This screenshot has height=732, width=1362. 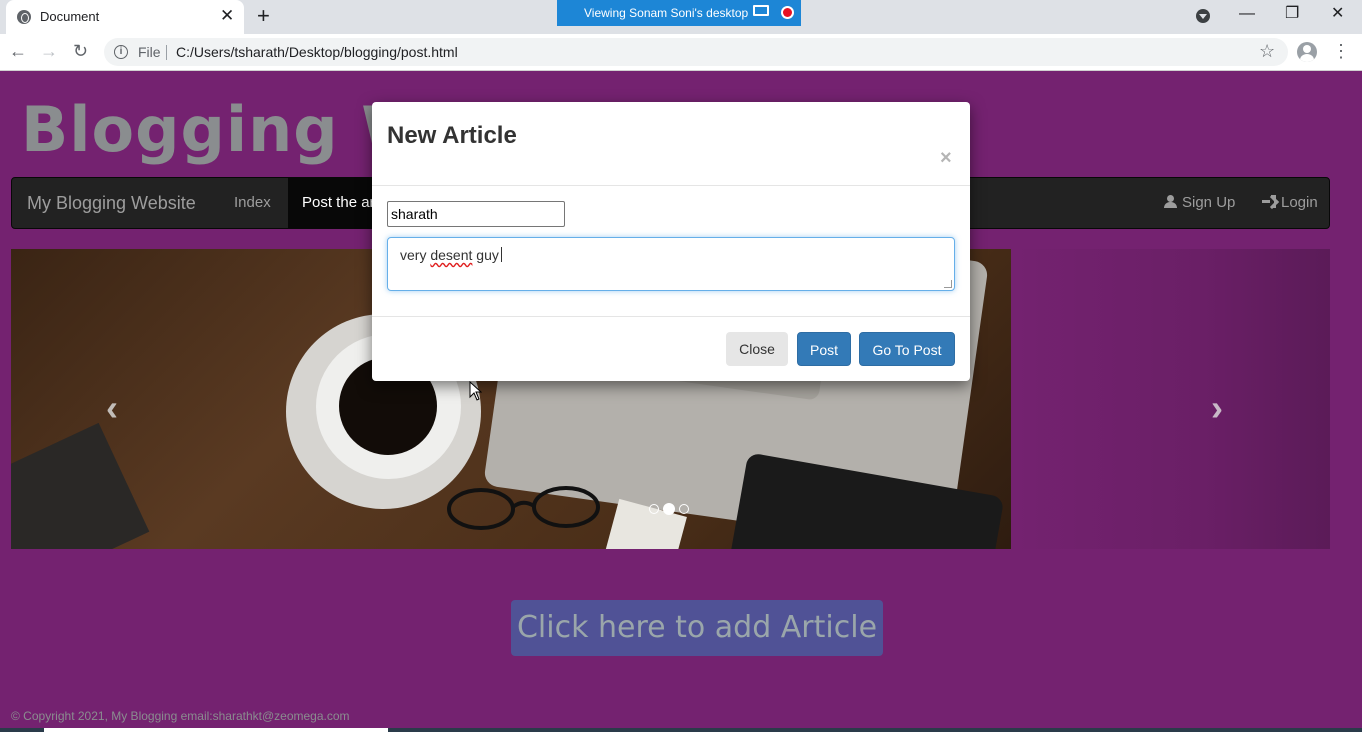 What do you see at coordinates (451, 255) in the screenshot?
I see `article-text-misspelled: desent` at bounding box center [451, 255].